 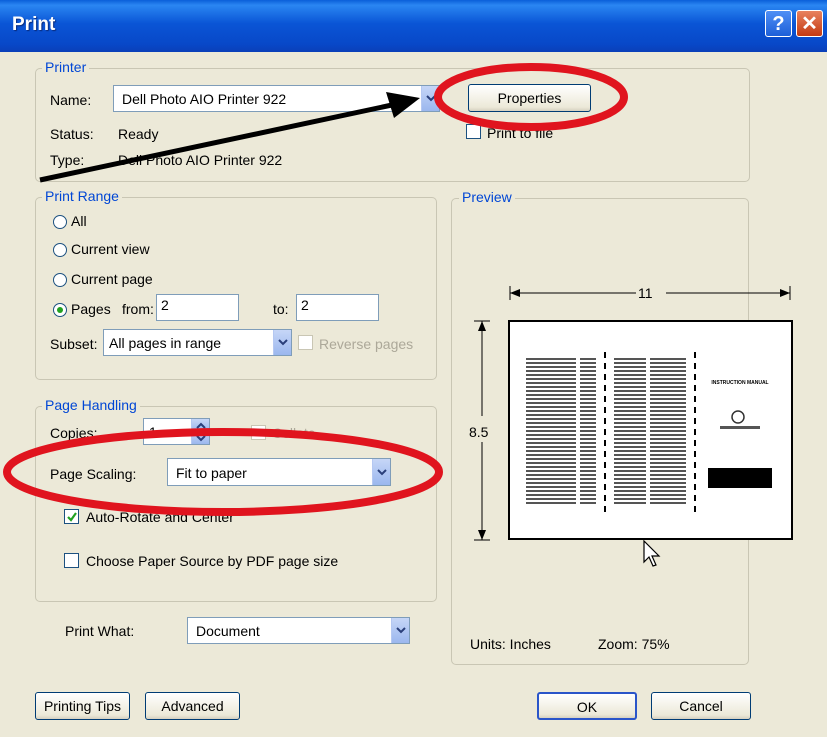 What do you see at coordinates (403, 105) in the screenshot?
I see `annotation-arrow-icon` at bounding box center [403, 105].